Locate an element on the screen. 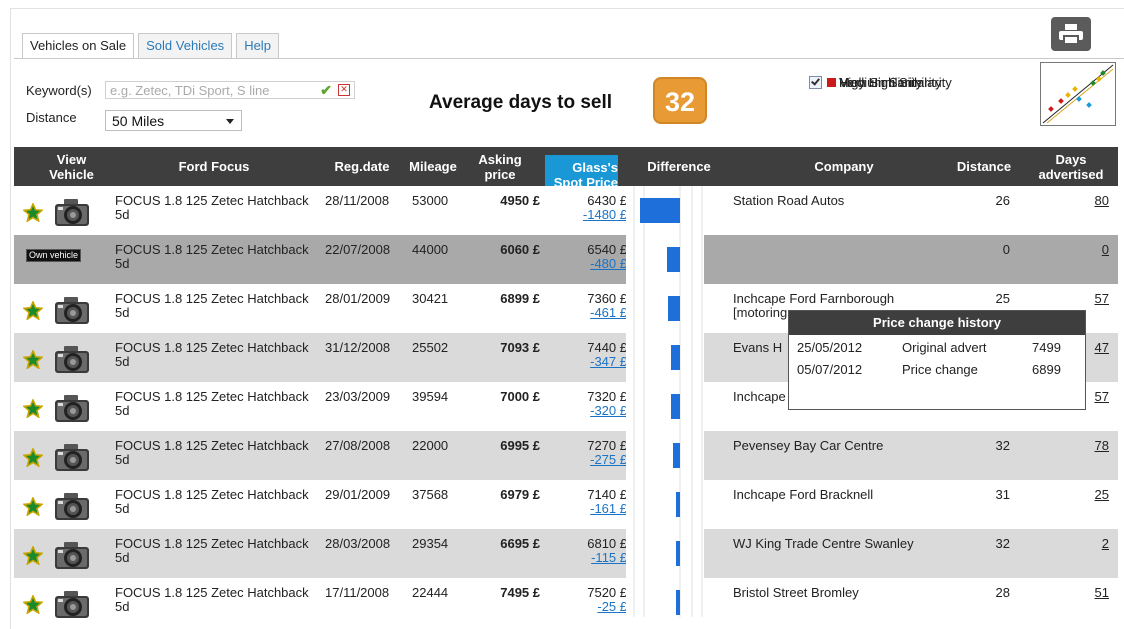 The image size is (1124, 629). spot-price-cell: 6810 £ -115 £ is located at coordinates (594, 551).